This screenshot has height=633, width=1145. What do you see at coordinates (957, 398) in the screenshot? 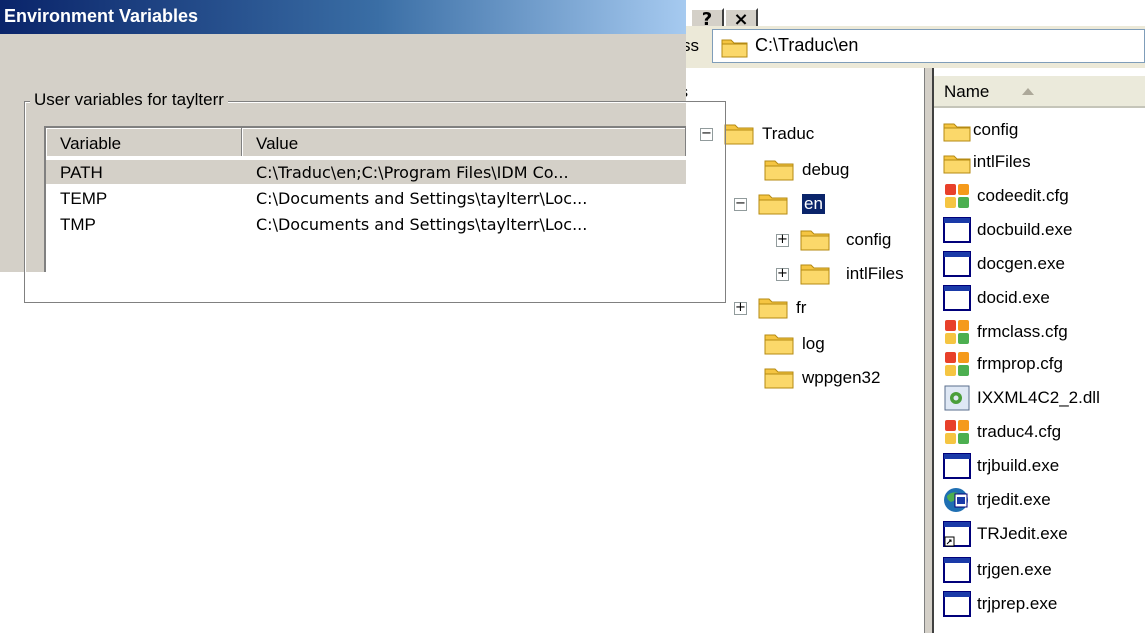
I see `dll-file-icon` at bounding box center [957, 398].